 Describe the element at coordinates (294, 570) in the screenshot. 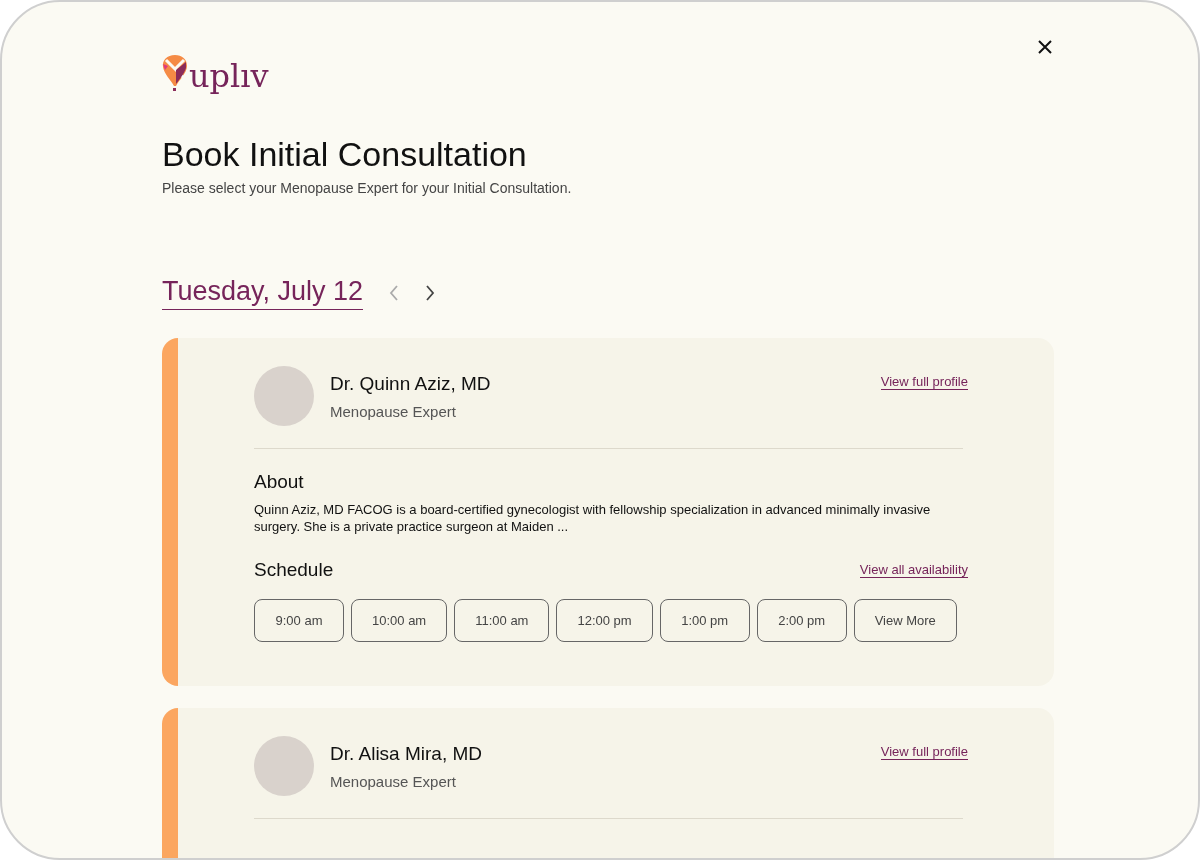

I see `section-heading: Schedule` at that location.